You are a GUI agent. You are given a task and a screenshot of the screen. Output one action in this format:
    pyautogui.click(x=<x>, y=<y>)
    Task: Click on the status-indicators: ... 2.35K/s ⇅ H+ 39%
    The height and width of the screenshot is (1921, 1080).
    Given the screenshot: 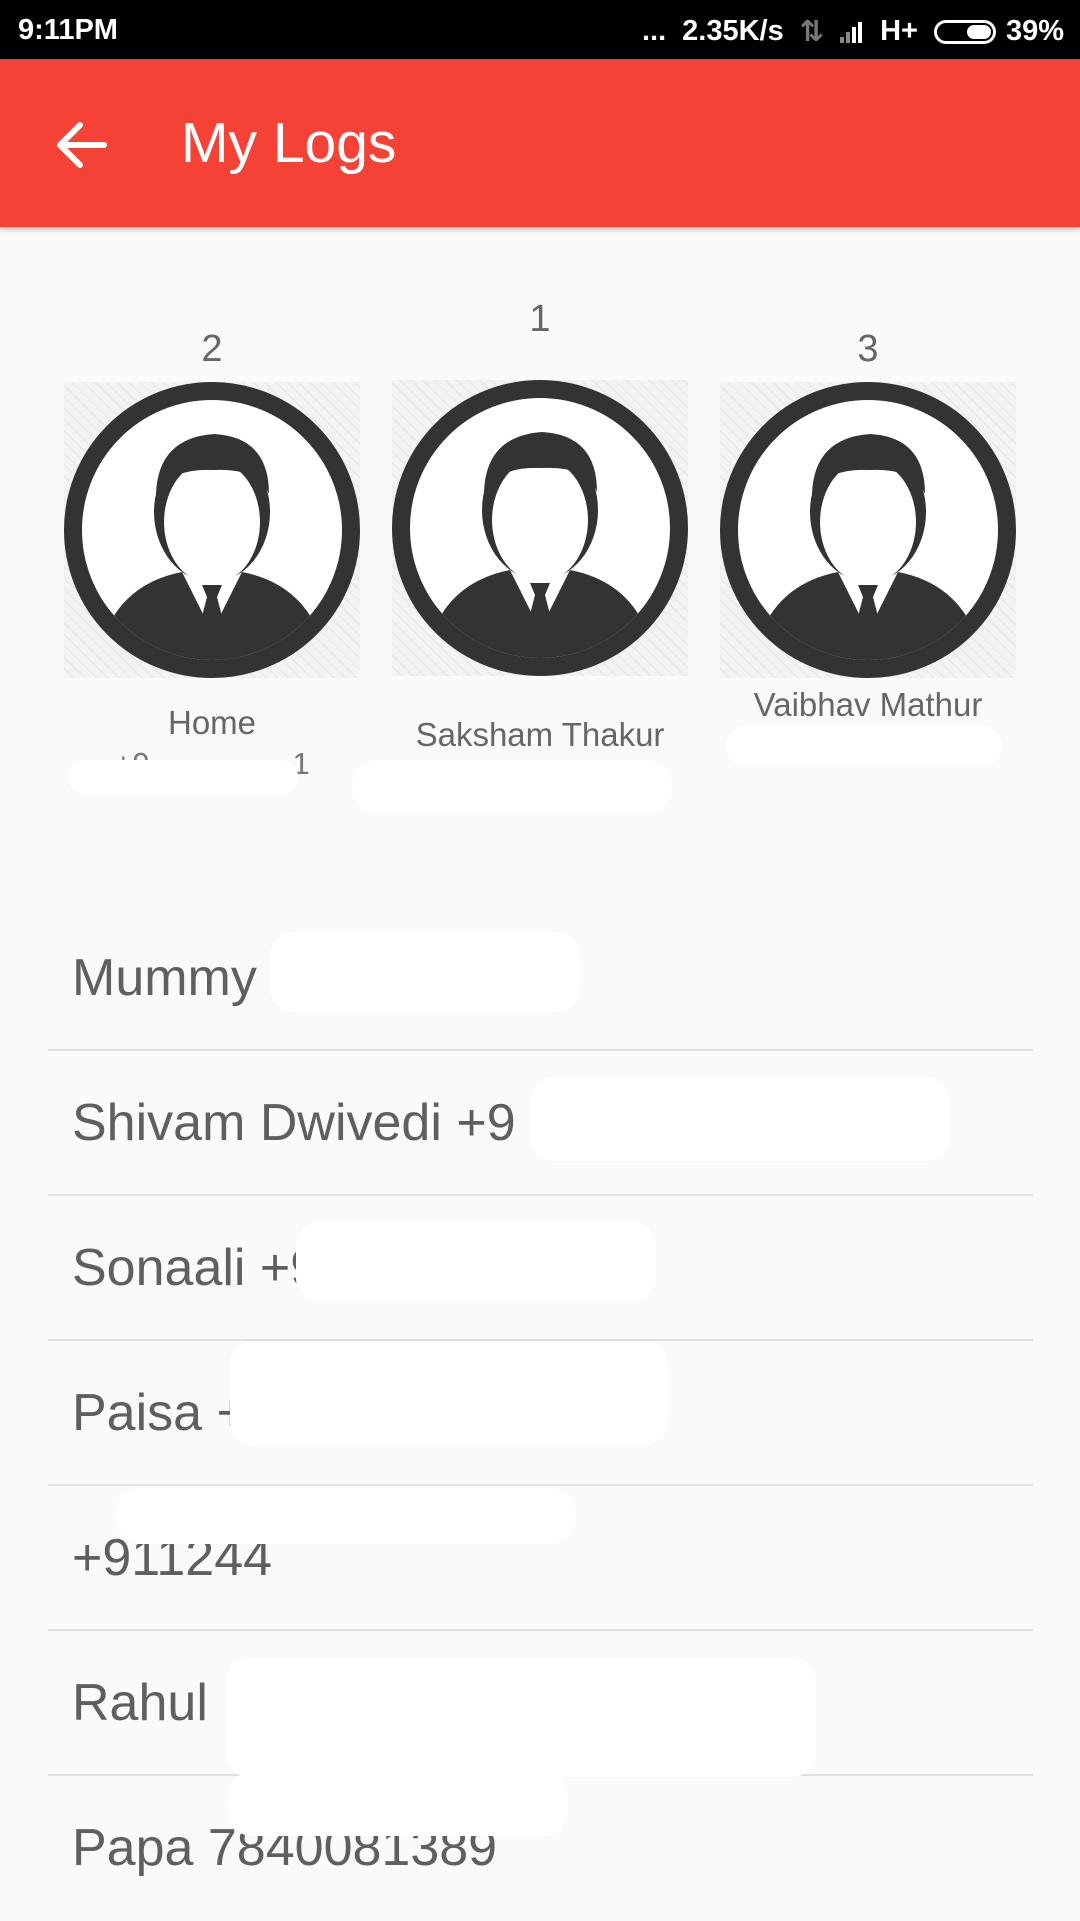 What is the action you would take?
    pyautogui.click(x=845, y=31)
    